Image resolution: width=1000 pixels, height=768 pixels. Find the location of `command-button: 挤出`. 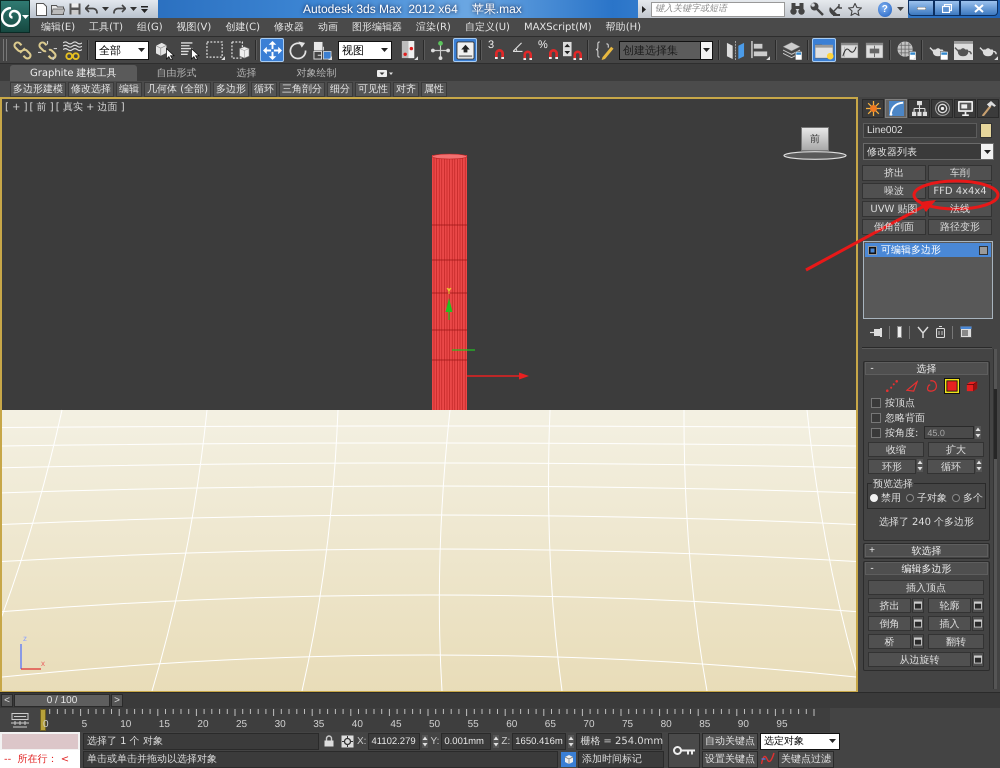

command-button: 挤出 is located at coordinates (889, 605).